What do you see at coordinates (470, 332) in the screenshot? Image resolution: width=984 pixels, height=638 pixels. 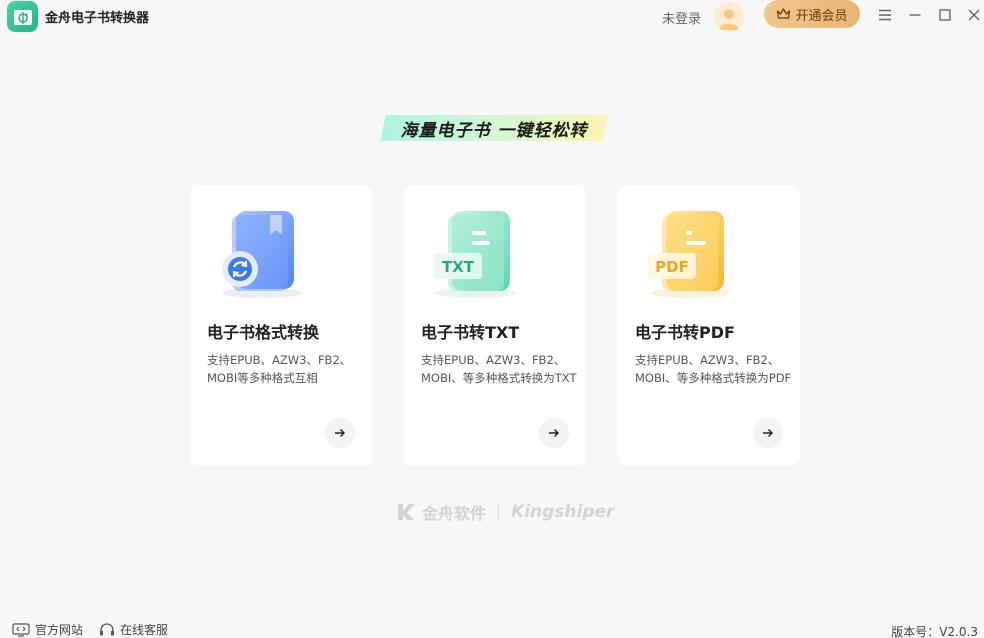 I see `card-title: 电子书转TXT` at bounding box center [470, 332].